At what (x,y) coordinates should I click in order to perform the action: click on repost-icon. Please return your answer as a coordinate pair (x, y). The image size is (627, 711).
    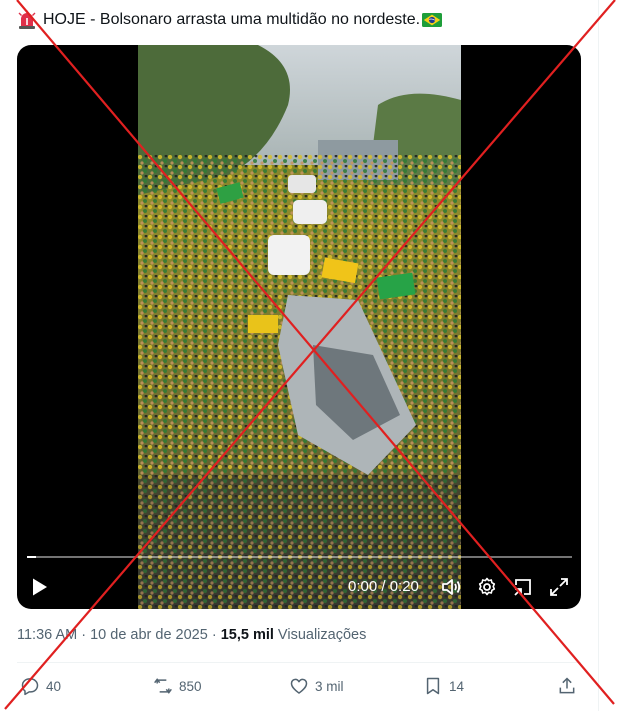
    Looking at the image, I should click on (163, 686).